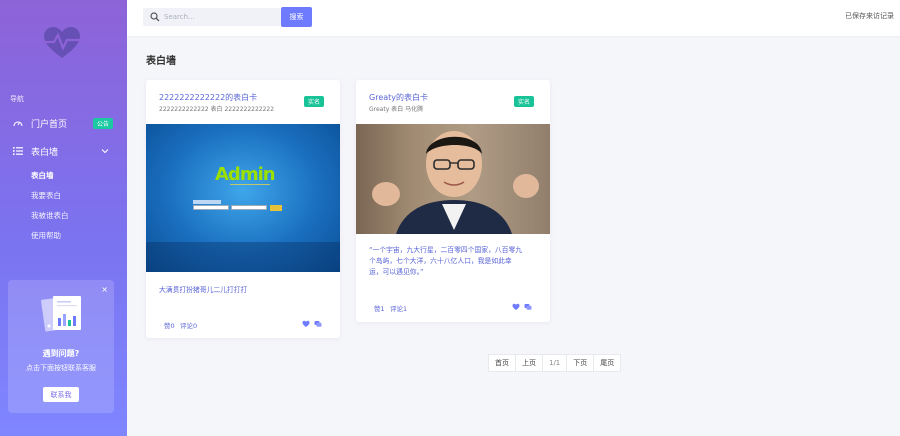 This screenshot has width=900, height=436. Describe the element at coordinates (379, 308) in the screenshot. I see `like-count: 赞1` at that location.